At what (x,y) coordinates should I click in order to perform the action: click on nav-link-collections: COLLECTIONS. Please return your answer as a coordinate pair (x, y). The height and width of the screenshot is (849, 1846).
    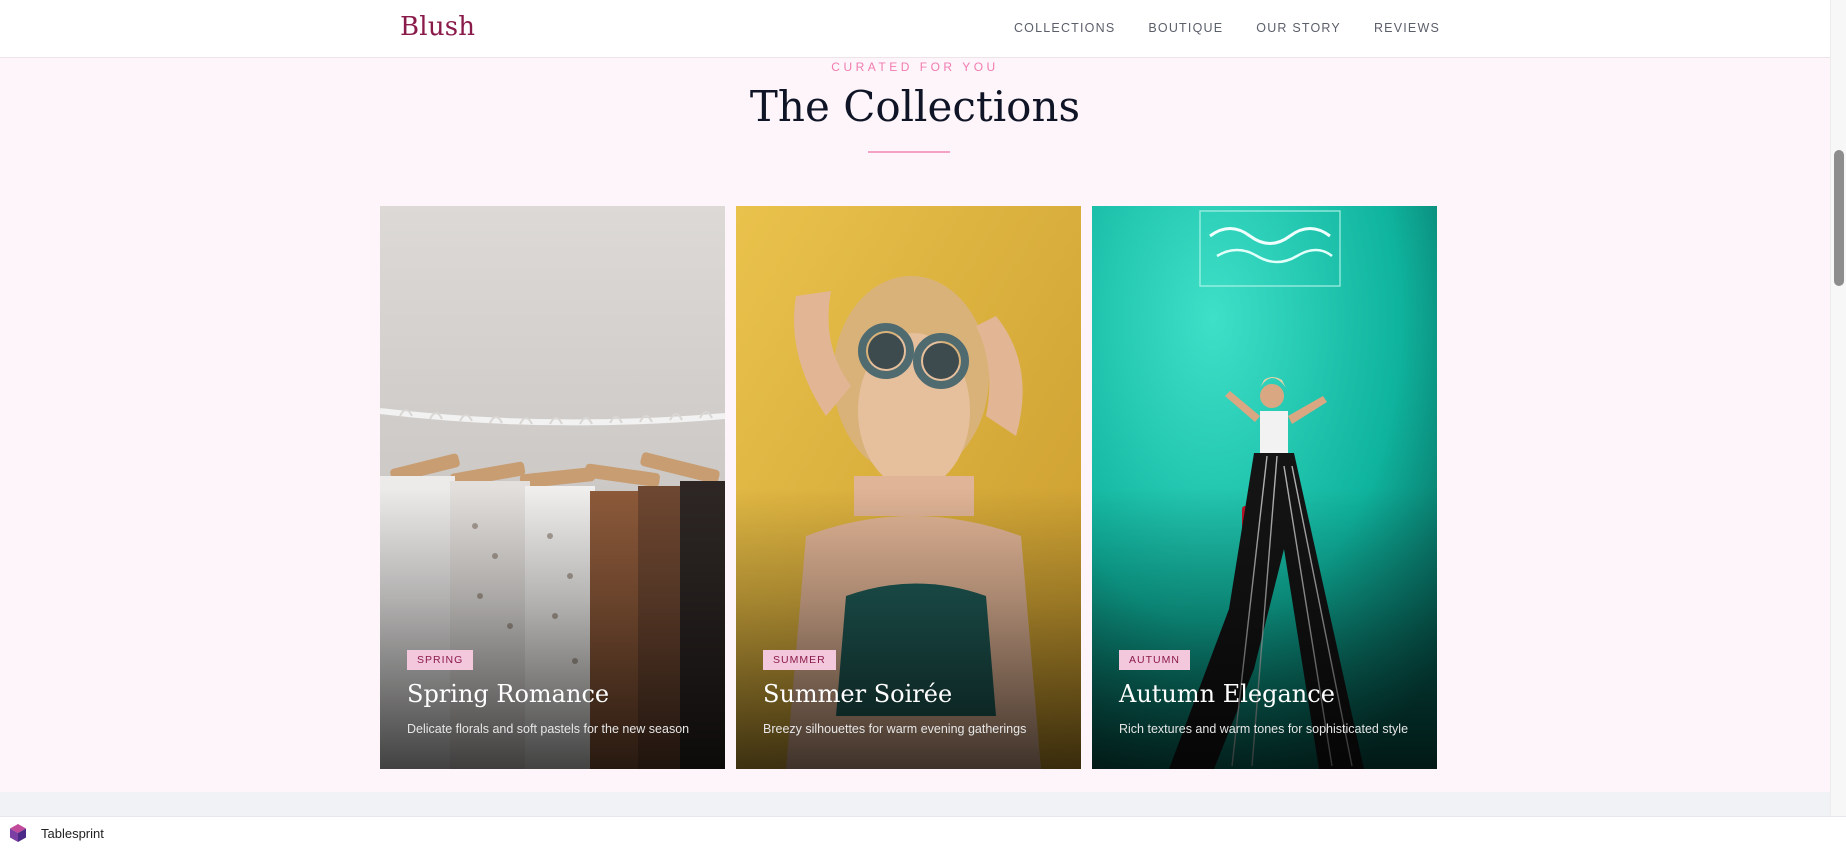
    Looking at the image, I should click on (1064, 28).